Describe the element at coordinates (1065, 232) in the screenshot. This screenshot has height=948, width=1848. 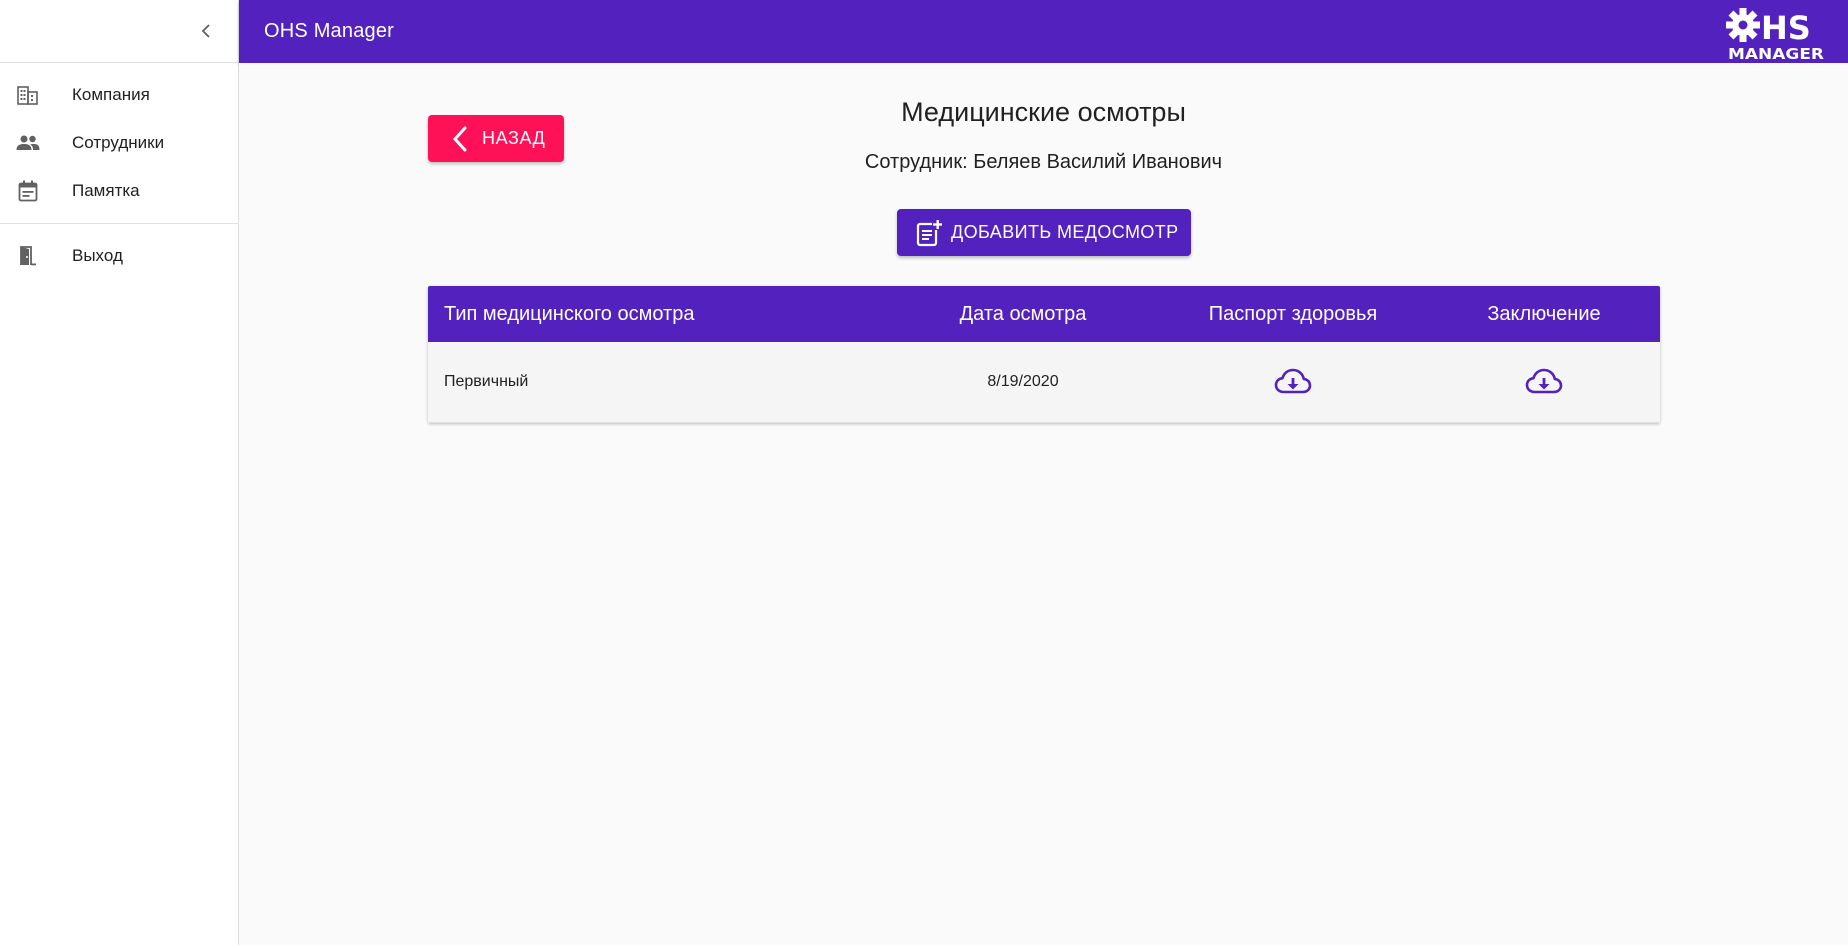
I see `add-medical-exam-label: ДОБАВИТЬ МЕДОСМОТР` at that location.